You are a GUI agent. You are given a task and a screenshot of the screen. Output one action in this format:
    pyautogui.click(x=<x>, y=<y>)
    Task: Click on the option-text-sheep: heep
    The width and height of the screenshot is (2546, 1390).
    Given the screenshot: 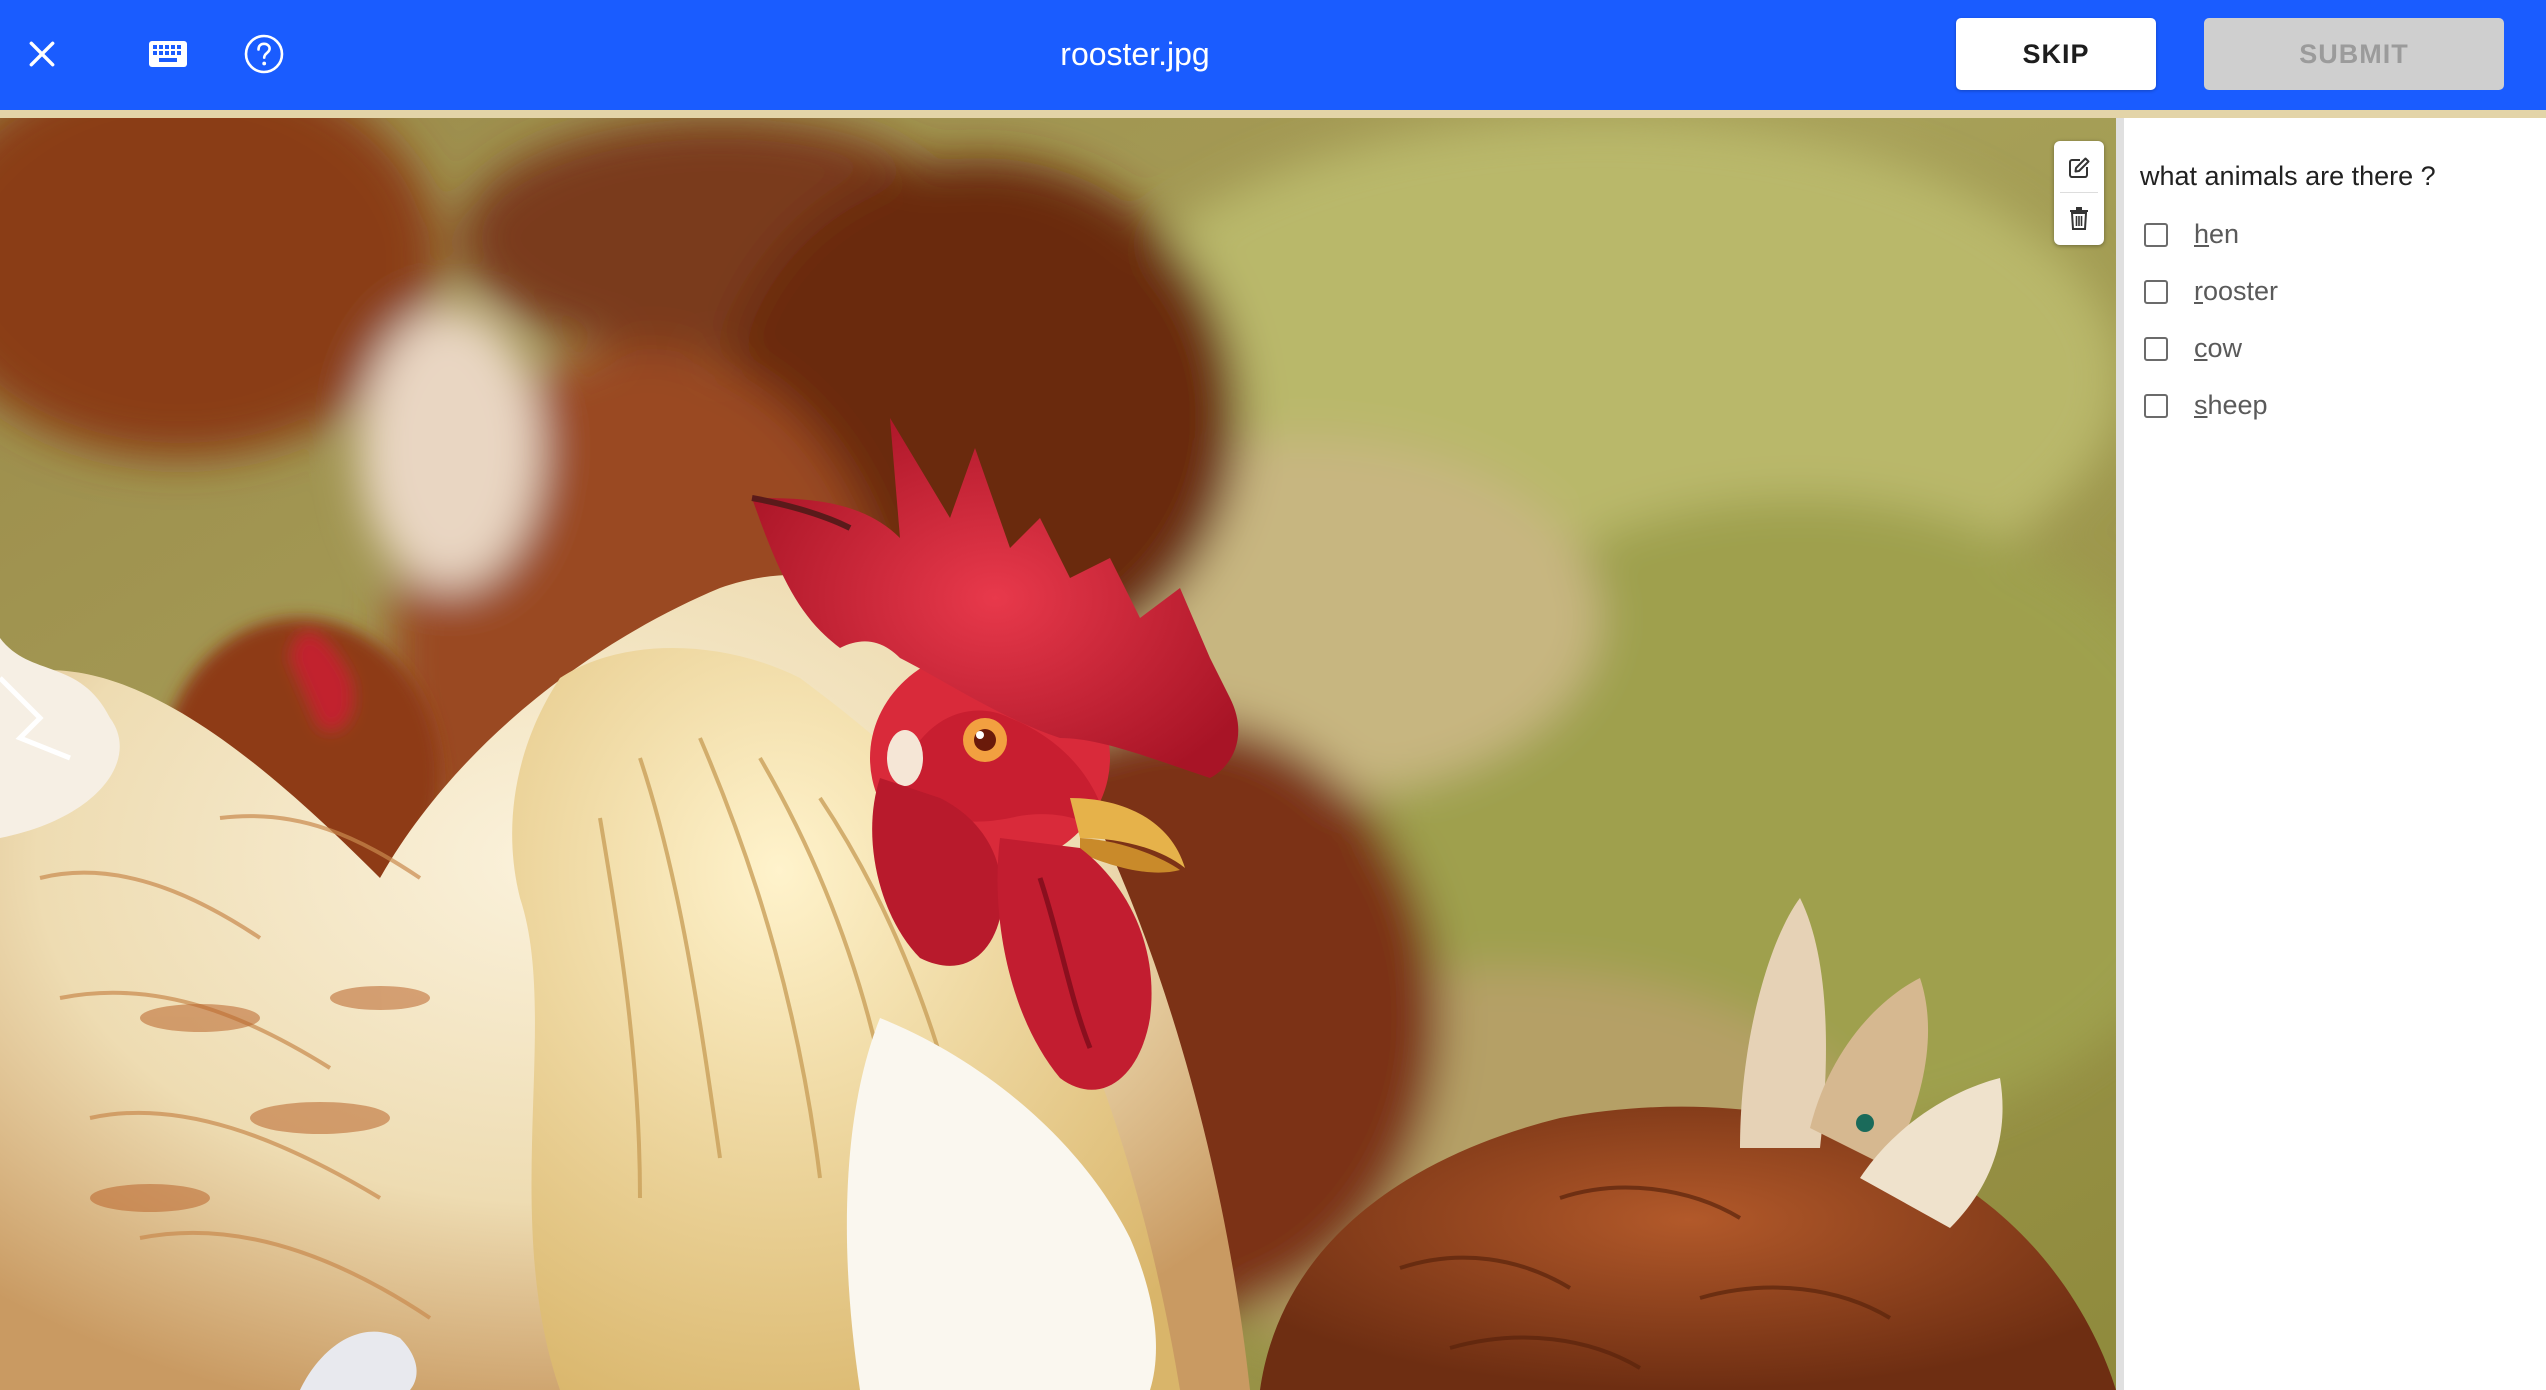 What is the action you would take?
    pyautogui.click(x=2237, y=405)
    